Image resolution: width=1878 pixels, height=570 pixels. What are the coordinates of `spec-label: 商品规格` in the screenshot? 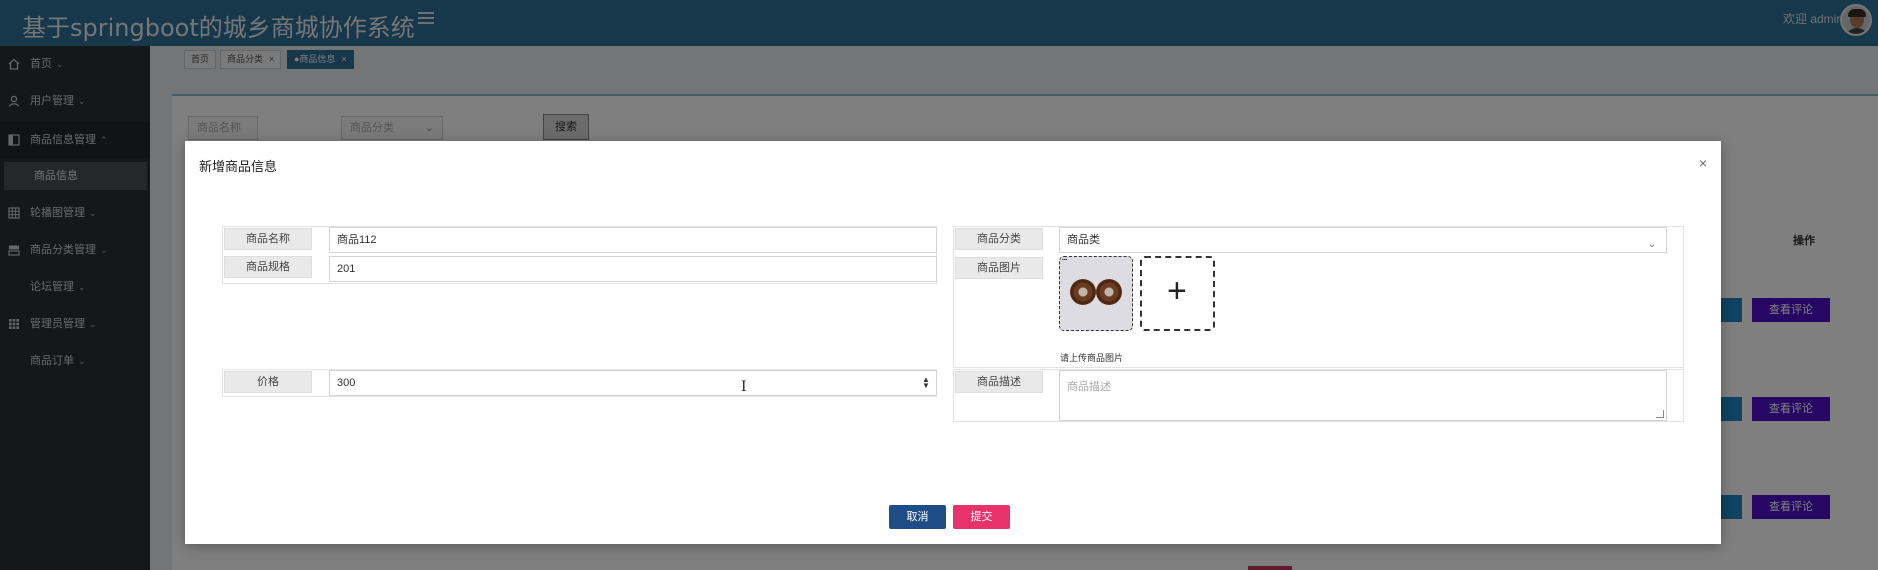 It's located at (268, 267).